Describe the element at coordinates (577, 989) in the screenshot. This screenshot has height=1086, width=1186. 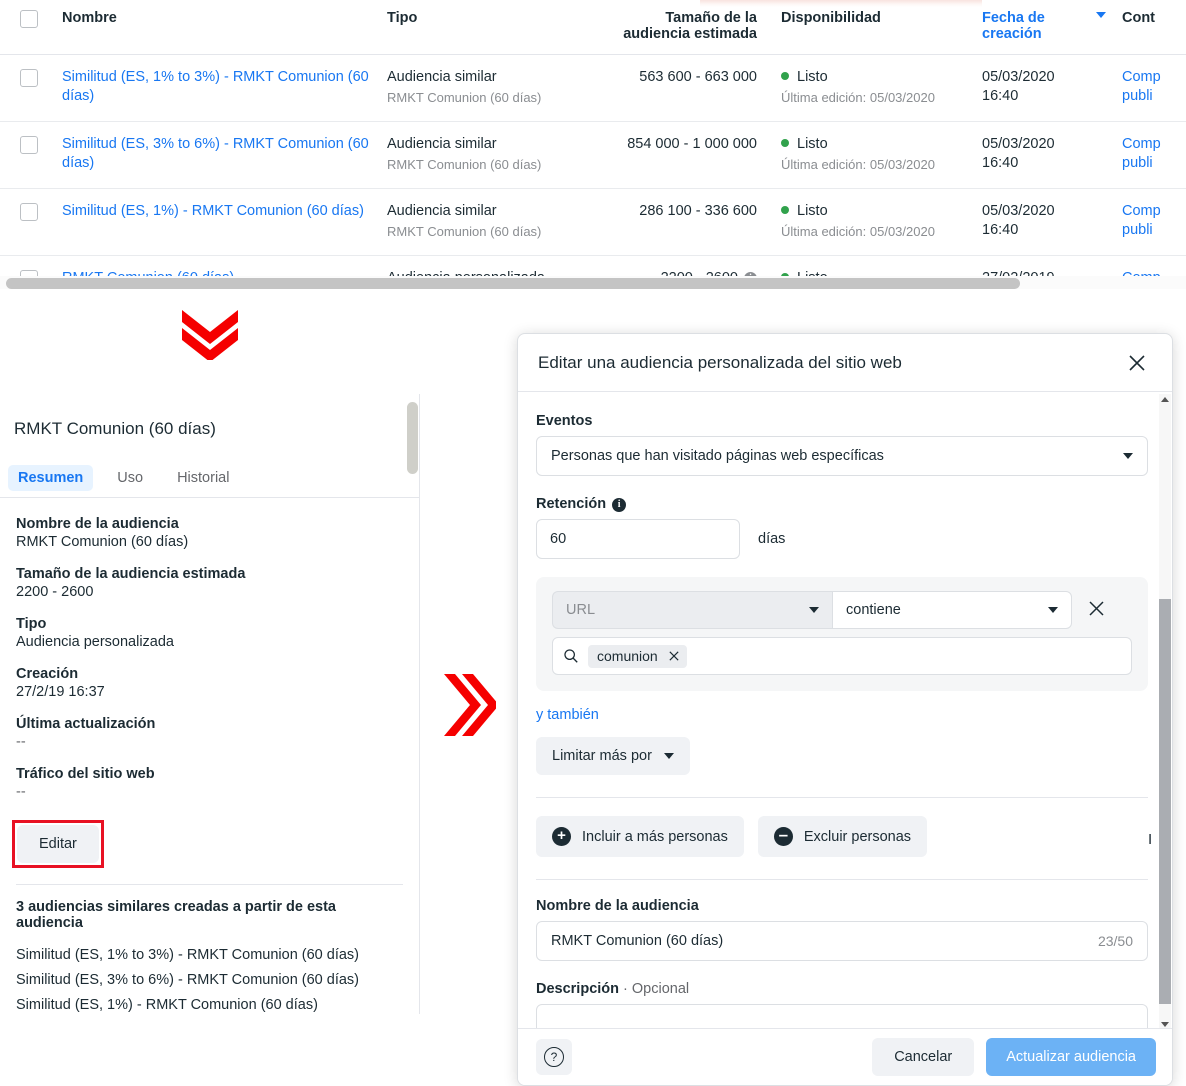
I see `description-label-text: Descripción` at that location.